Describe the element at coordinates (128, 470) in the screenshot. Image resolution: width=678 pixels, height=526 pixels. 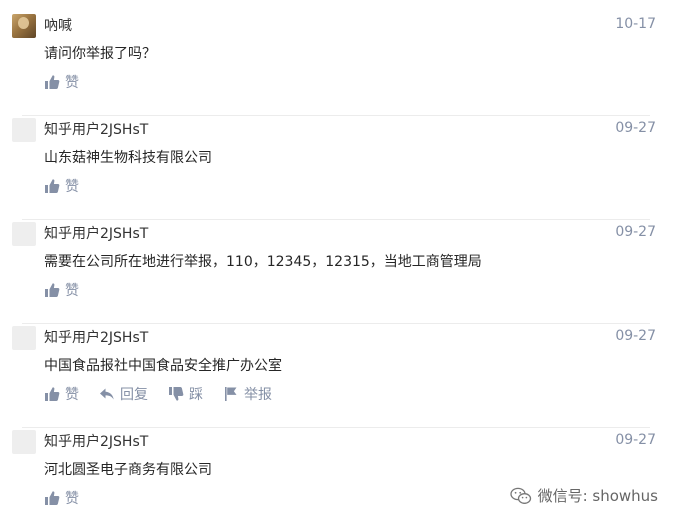
I see `comment-text: 河北圆圣电子商务有限公司` at that location.